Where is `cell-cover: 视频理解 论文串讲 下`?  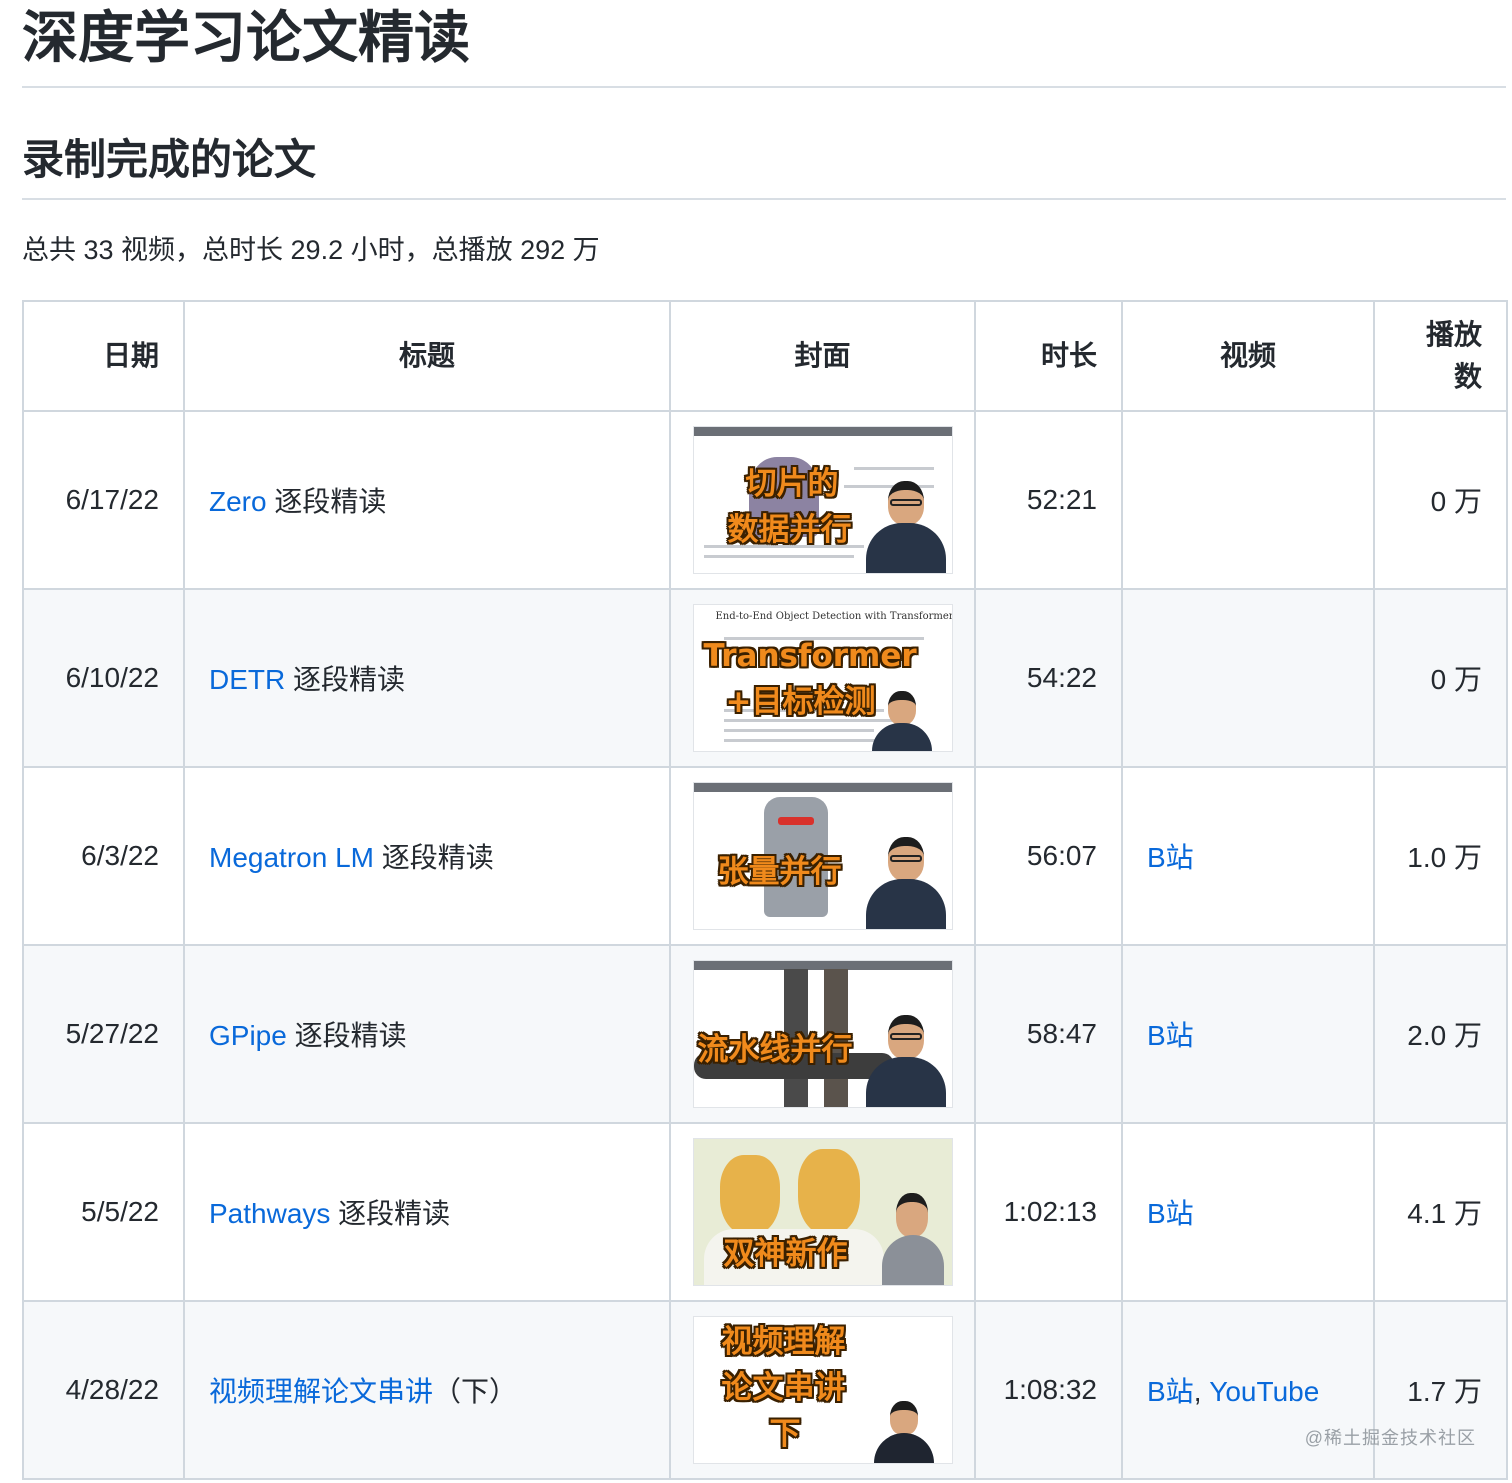
cell-cover: 视频理解 论文串讲 下 is located at coordinates (822, 1390).